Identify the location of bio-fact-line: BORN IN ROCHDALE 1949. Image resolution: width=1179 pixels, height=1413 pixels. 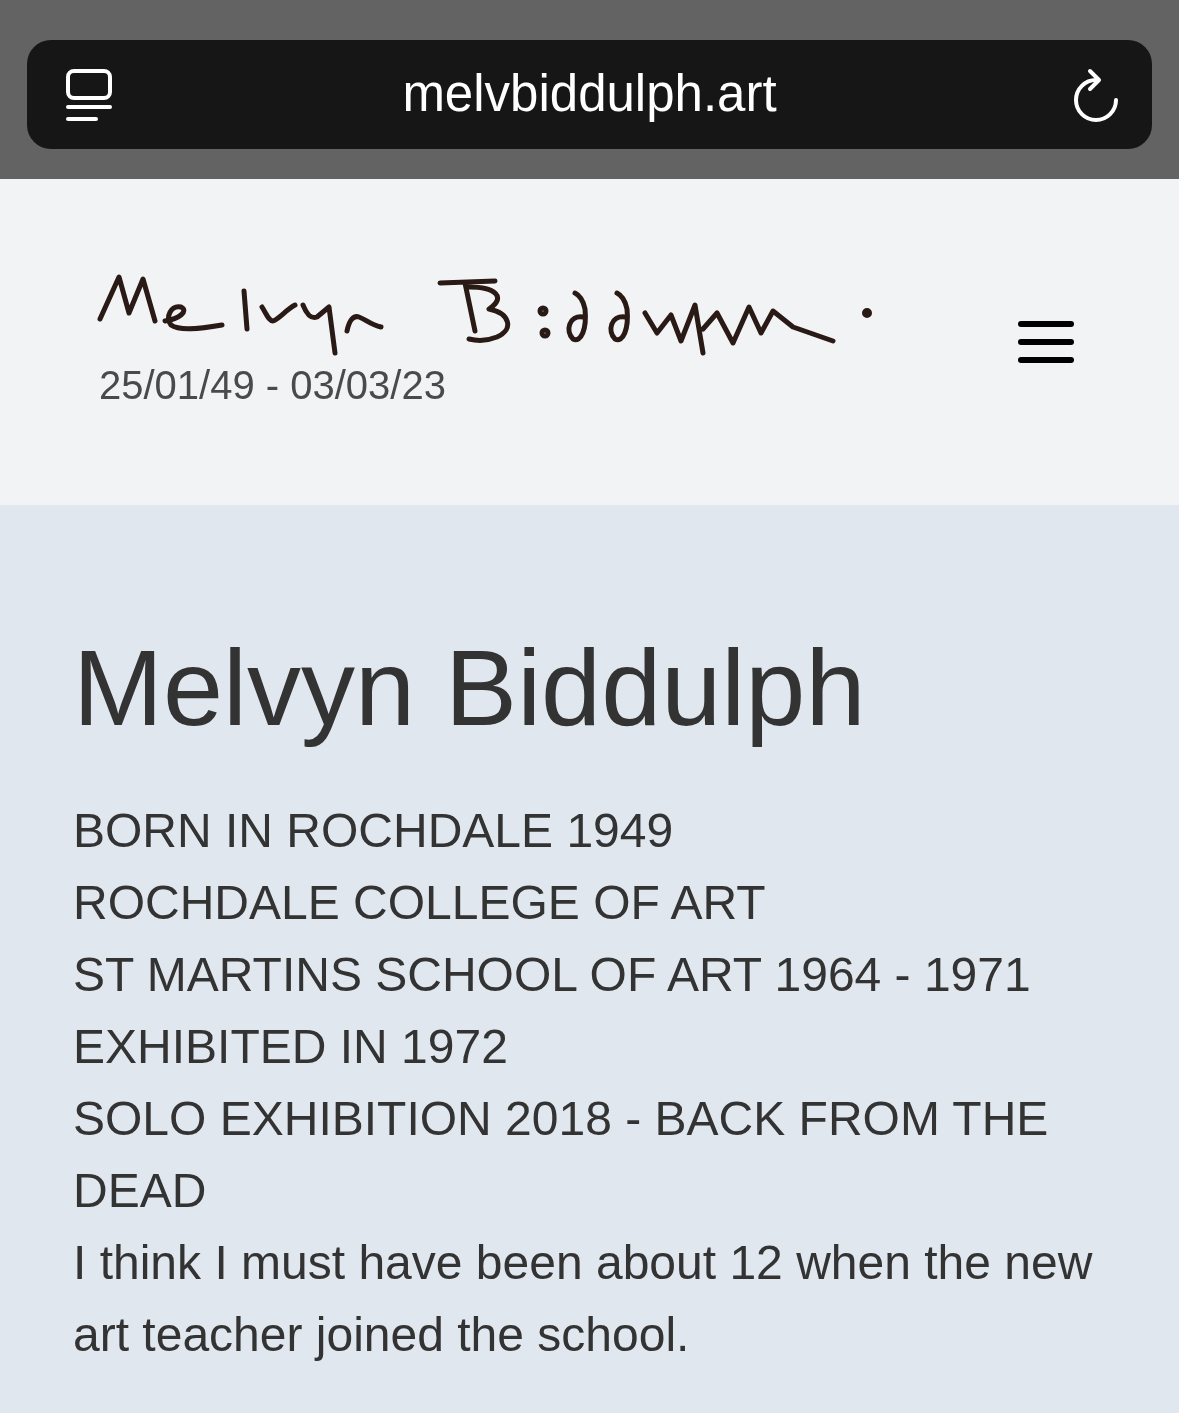
(374, 830).